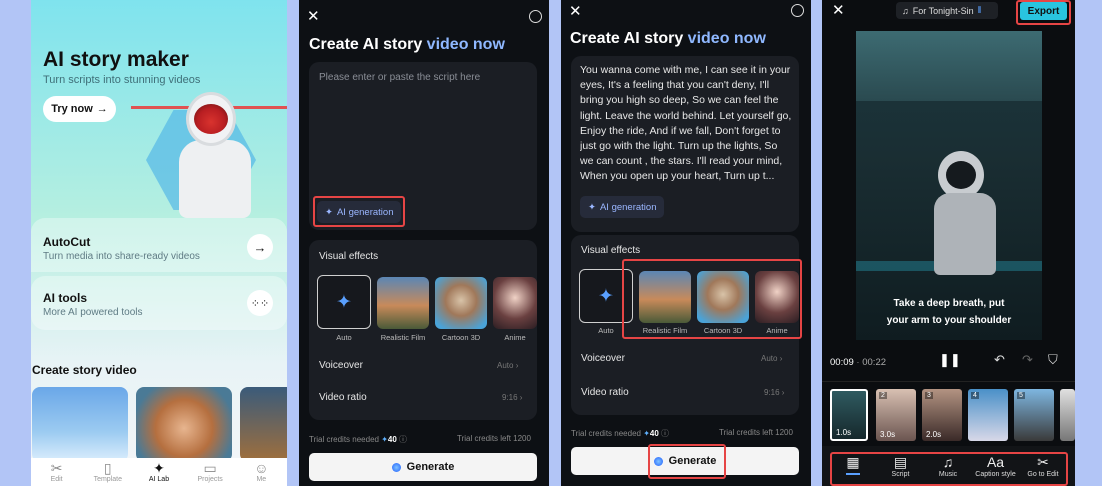  Describe the element at coordinates (515, 303) in the screenshot. I see `effect-anime` at that location.